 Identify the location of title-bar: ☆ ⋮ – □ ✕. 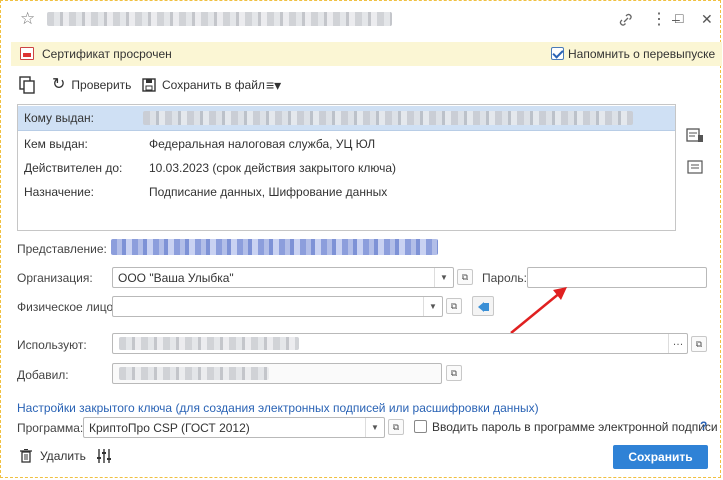
(360, 19).